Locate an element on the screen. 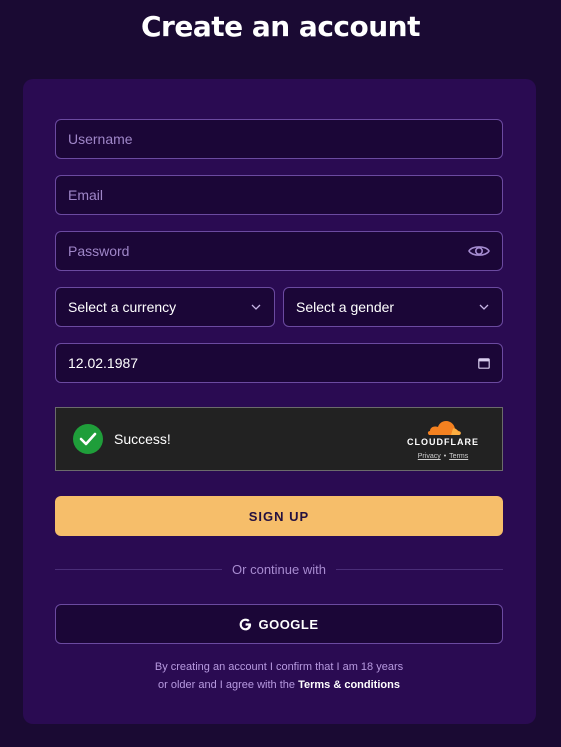  page-title: Create an account is located at coordinates (280, 26).